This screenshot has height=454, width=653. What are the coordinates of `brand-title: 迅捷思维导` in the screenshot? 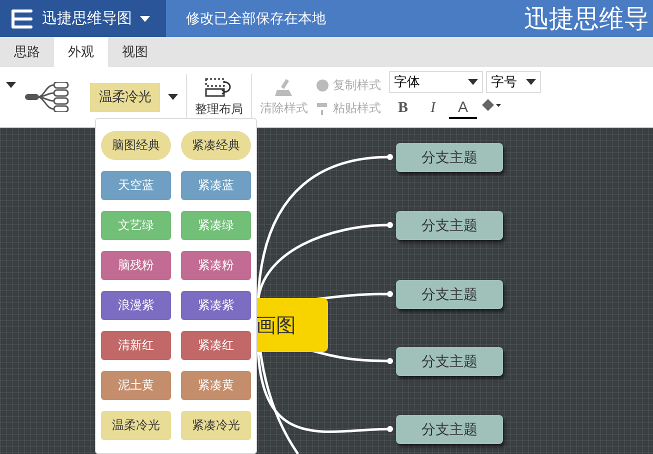 It's located at (586, 19).